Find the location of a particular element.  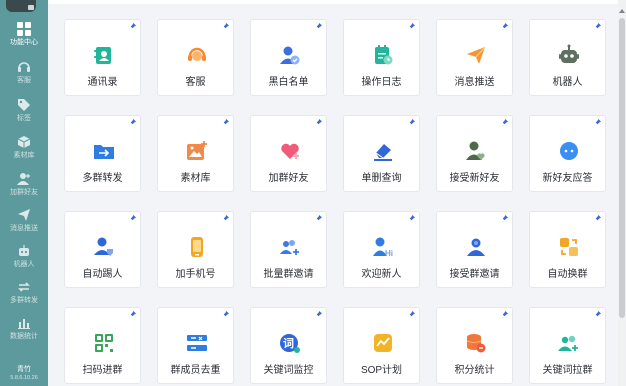

image-material-icon is located at coordinates (197, 150).